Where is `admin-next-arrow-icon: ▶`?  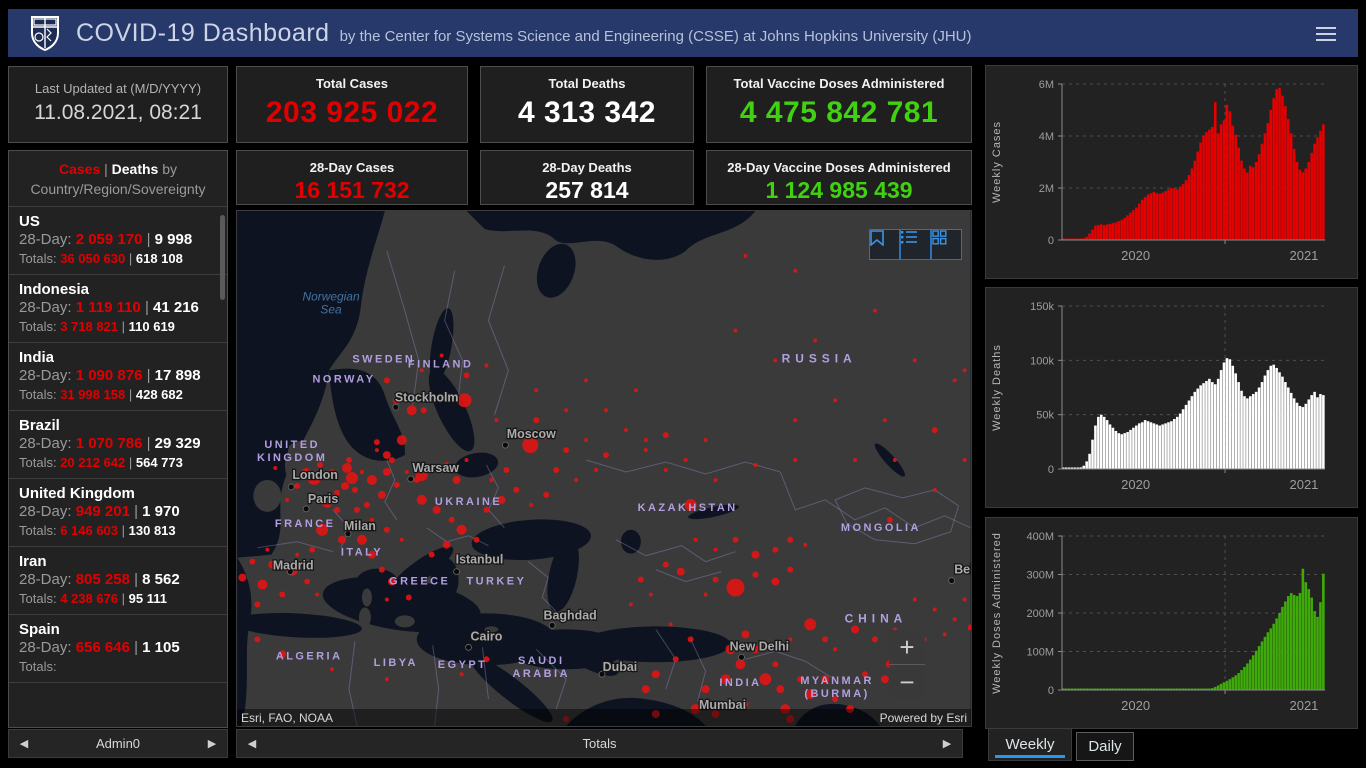
admin-next-arrow-icon: ▶ is located at coordinates (212, 743).